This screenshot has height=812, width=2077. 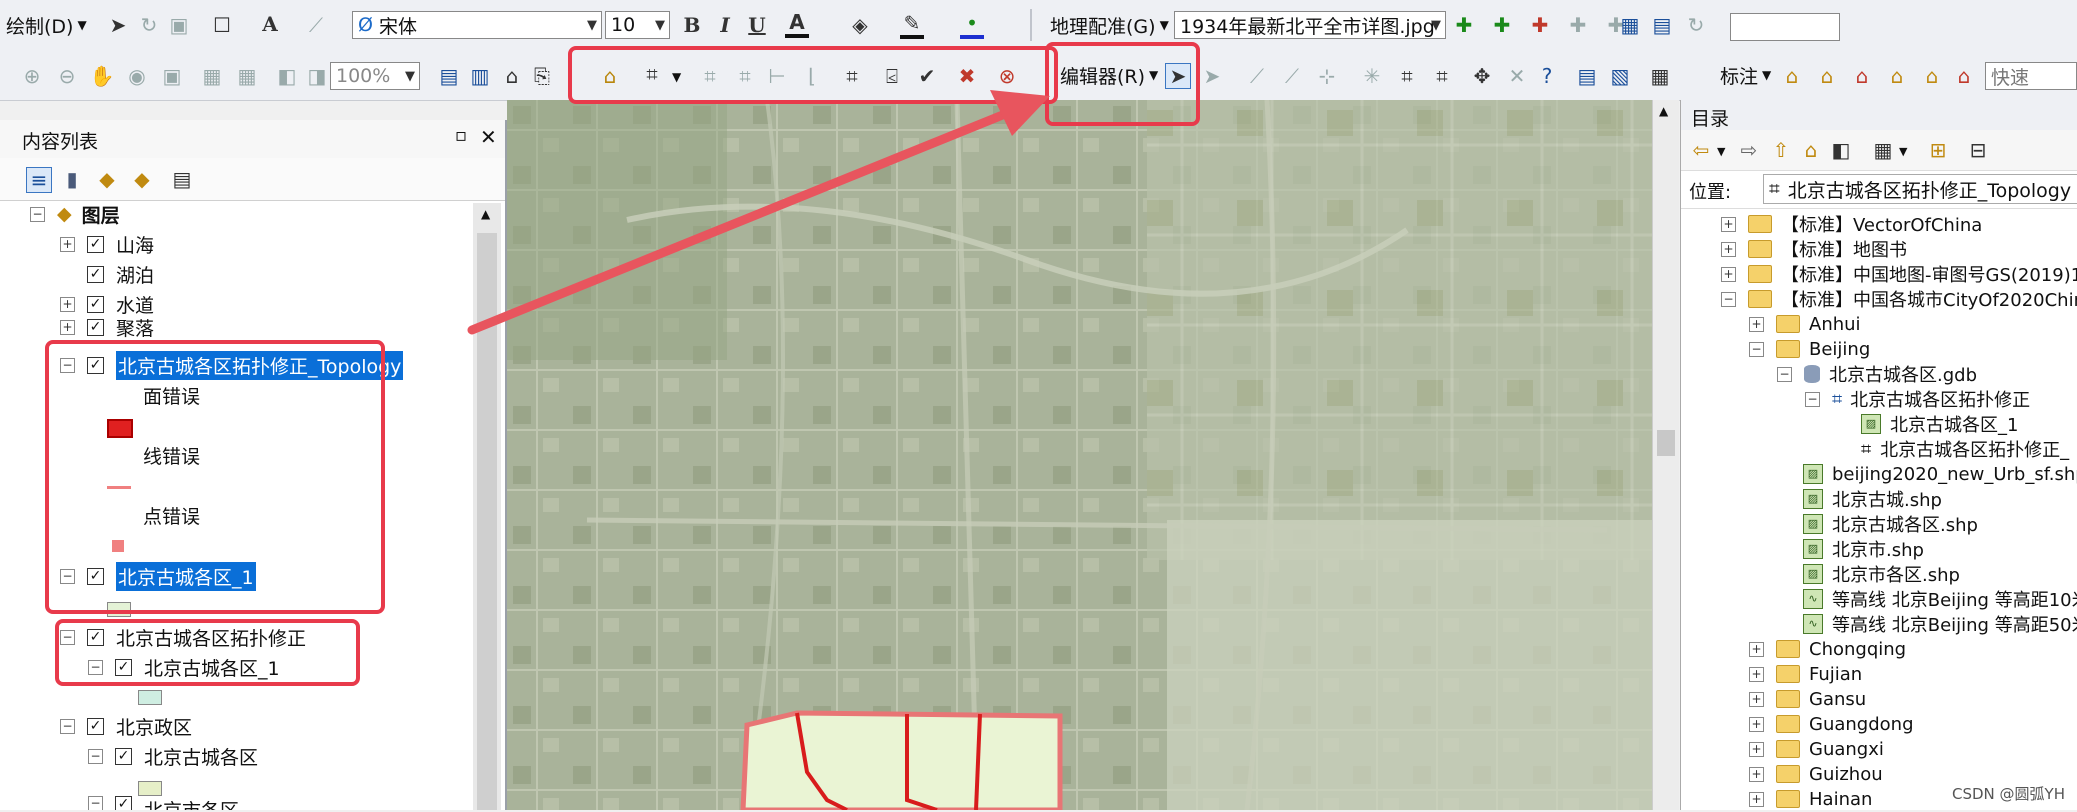 I want to click on annotation-arrow, so click(x=758, y=212).